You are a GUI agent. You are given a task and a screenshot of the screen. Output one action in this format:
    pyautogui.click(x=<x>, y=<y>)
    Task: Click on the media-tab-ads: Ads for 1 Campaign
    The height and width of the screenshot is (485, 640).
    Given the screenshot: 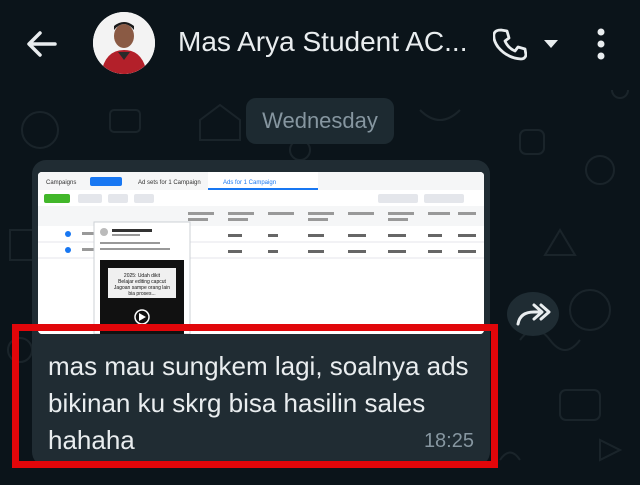 What is the action you would take?
    pyautogui.click(x=249, y=183)
    